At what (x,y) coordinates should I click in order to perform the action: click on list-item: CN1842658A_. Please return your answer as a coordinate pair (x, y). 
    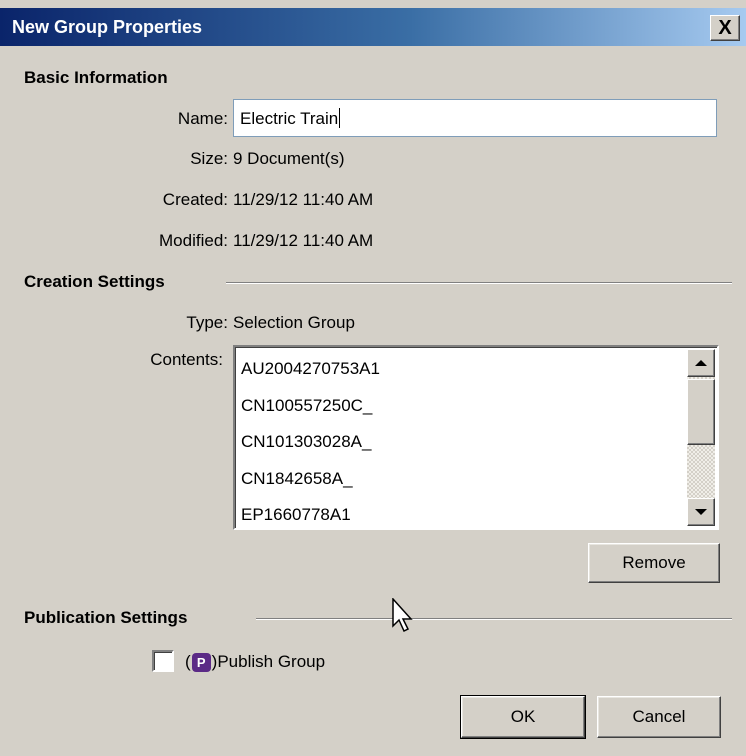
    Looking at the image, I should click on (310, 479).